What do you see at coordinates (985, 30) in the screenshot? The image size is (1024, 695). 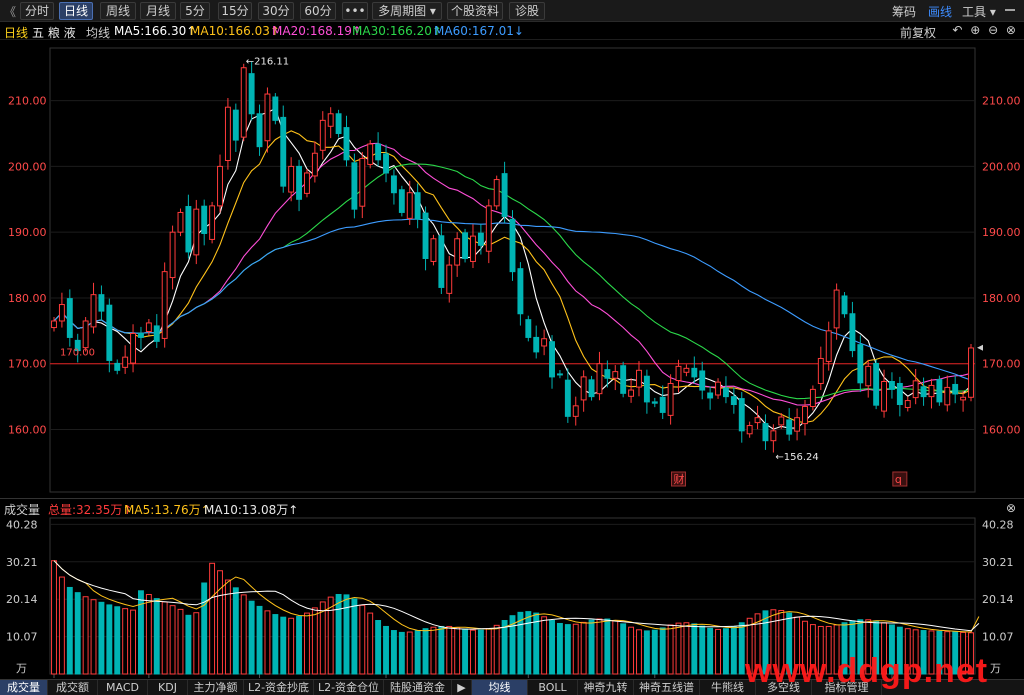 I see `zoom-control-icons: ↶ ⊕ ⊖ ⊗` at bounding box center [985, 30].